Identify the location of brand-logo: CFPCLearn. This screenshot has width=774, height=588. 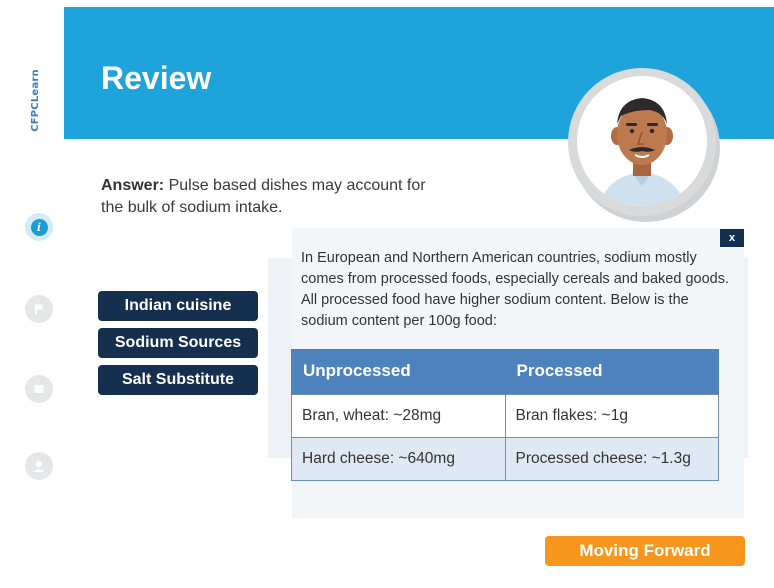
(35, 100).